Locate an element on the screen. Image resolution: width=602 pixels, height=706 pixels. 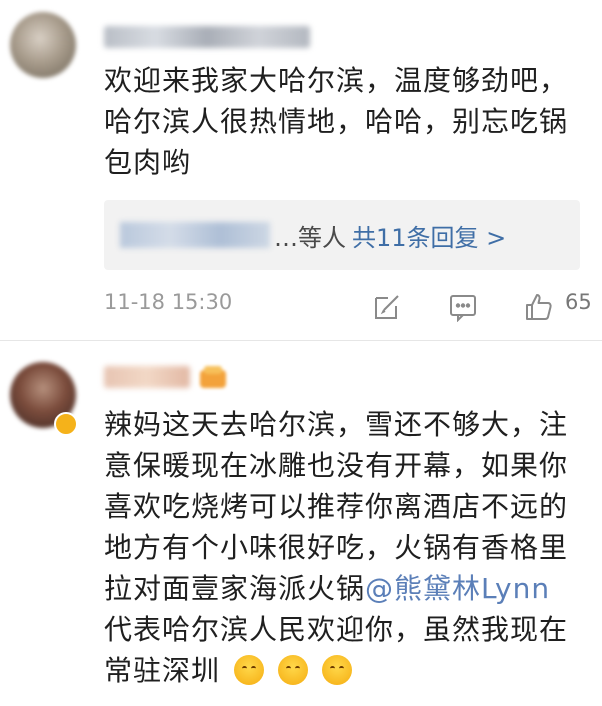
comment-text-fragment: 拉对面壹家海派火锅 is located at coordinates (235, 588).